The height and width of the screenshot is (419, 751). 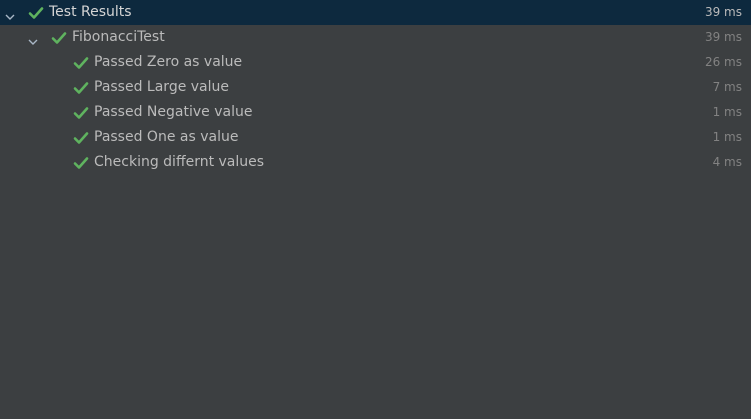 What do you see at coordinates (173, 112) in the screenshot?
I see `tree-row-label: Passed Negative value` at bounding box center [173, 112].